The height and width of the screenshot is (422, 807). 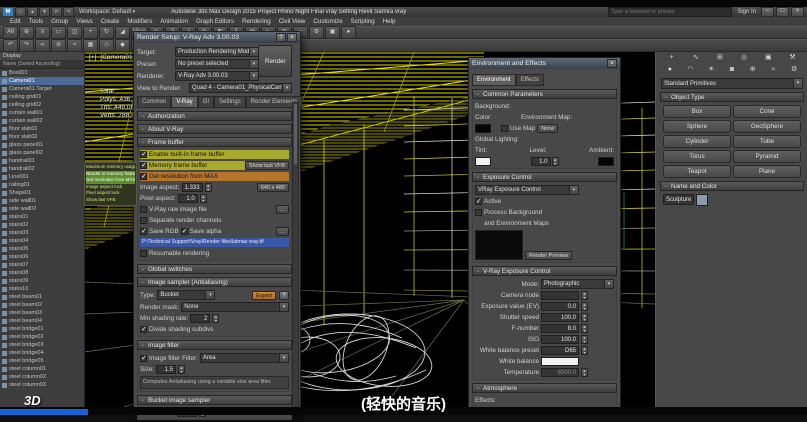 What do you see at coordinates (181, 369) in the screenshot?
I see `filter-size-spinner` at bounding box center [181, 369].